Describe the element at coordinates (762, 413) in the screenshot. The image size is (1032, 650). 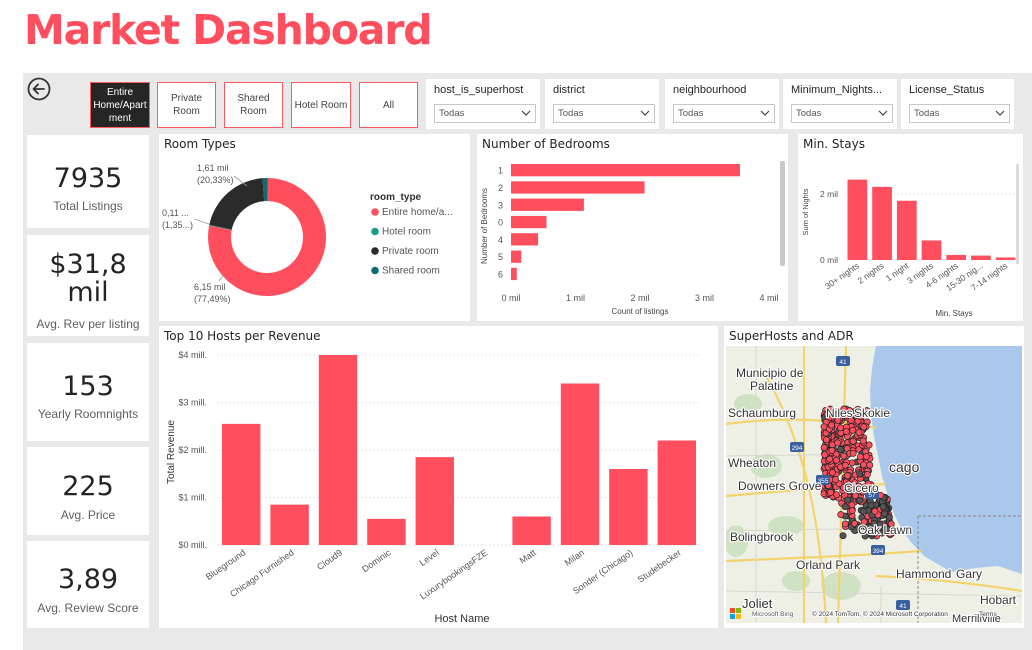
I see `map-place-label: Schaumburg` at that location.